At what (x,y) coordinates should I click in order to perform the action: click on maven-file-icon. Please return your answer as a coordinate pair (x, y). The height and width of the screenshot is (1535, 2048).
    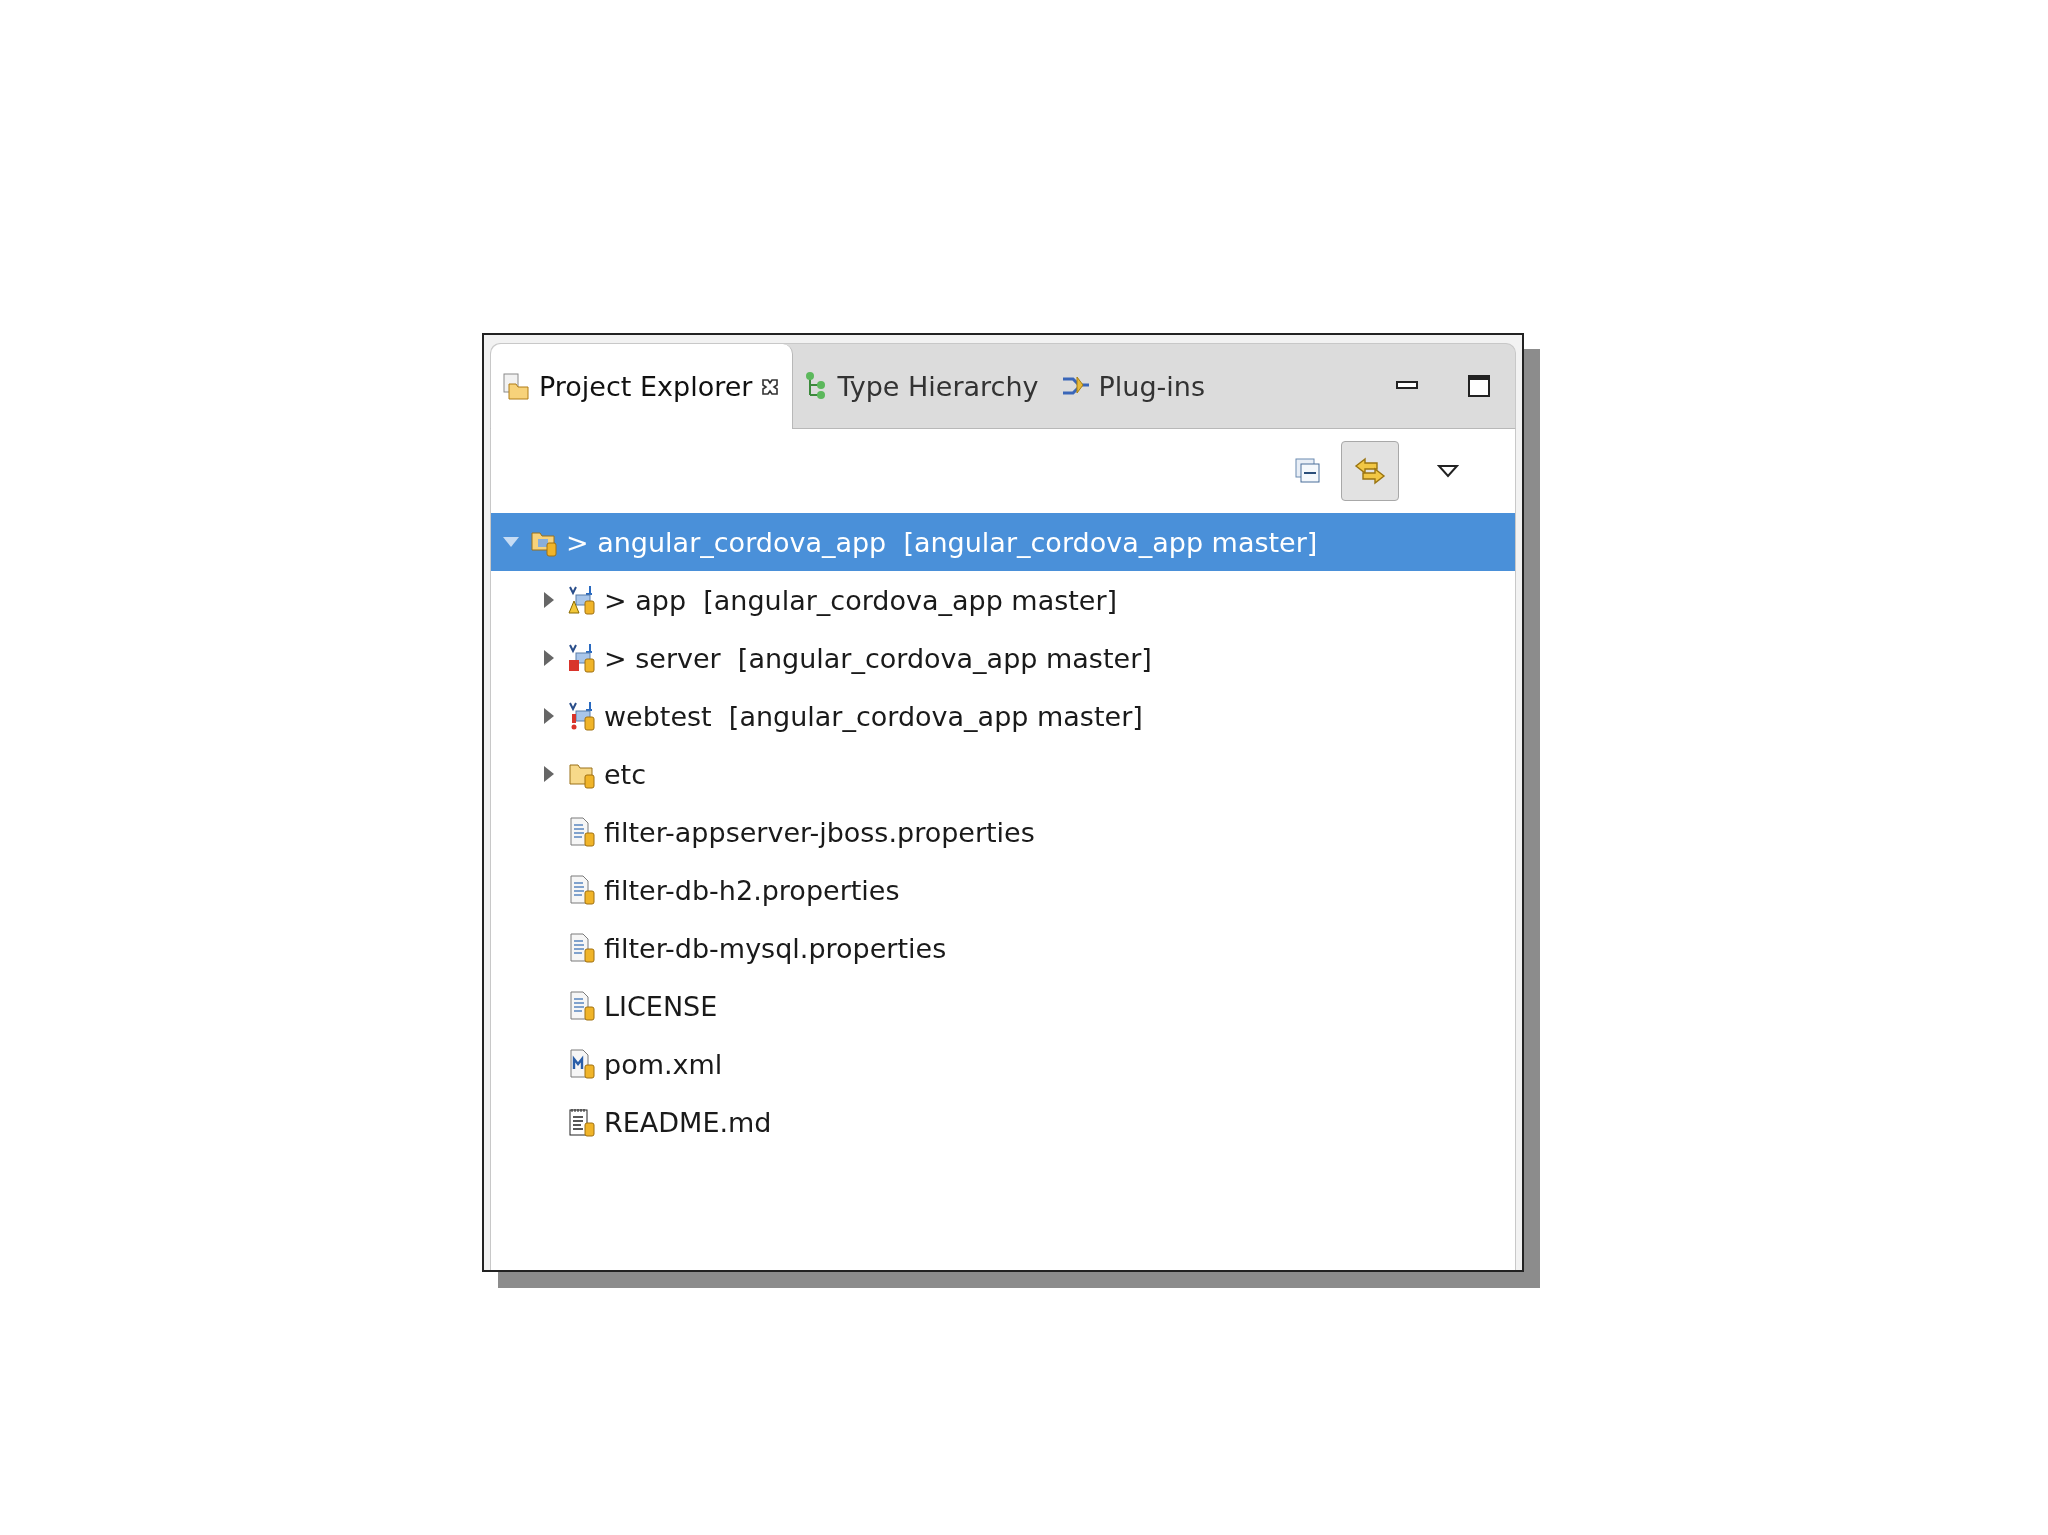
    Looking at the image, I should click on (582, 1064).